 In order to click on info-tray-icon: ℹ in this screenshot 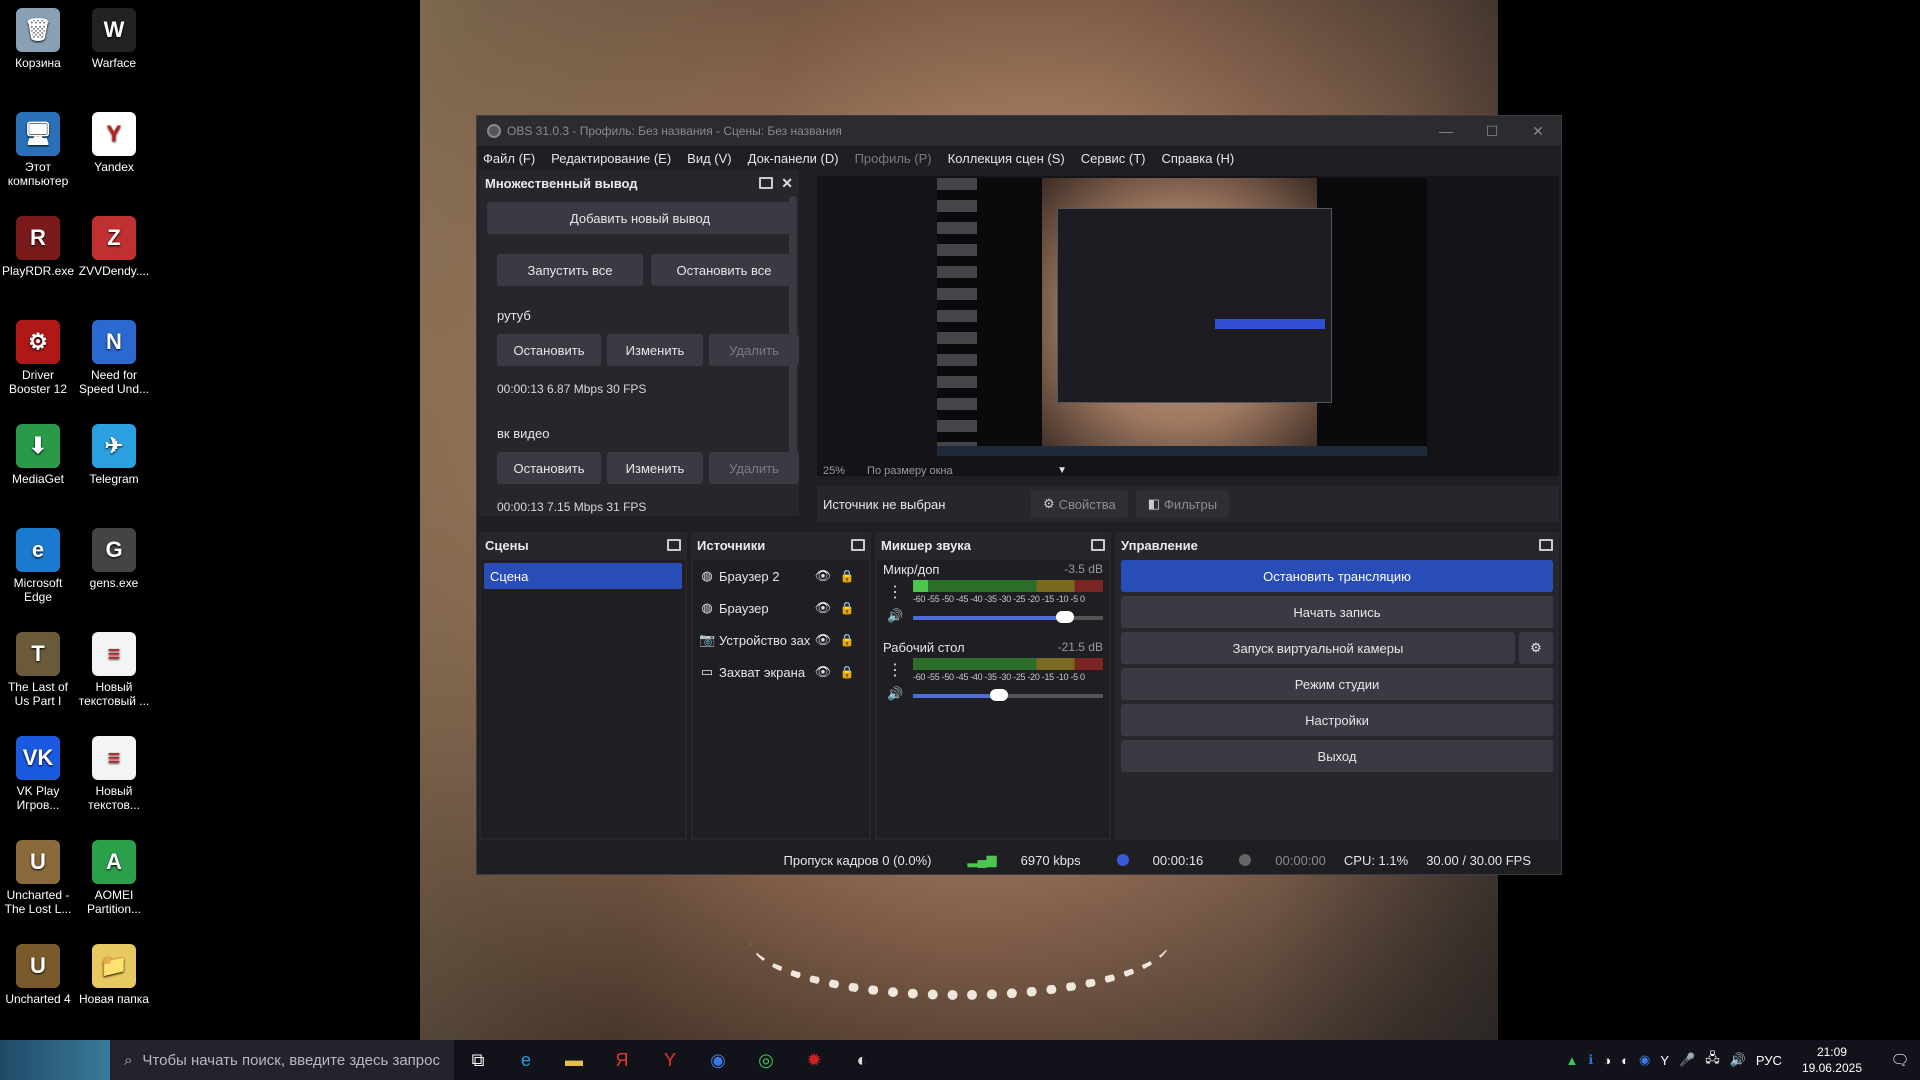, I will do `click(1590, 1060)`.